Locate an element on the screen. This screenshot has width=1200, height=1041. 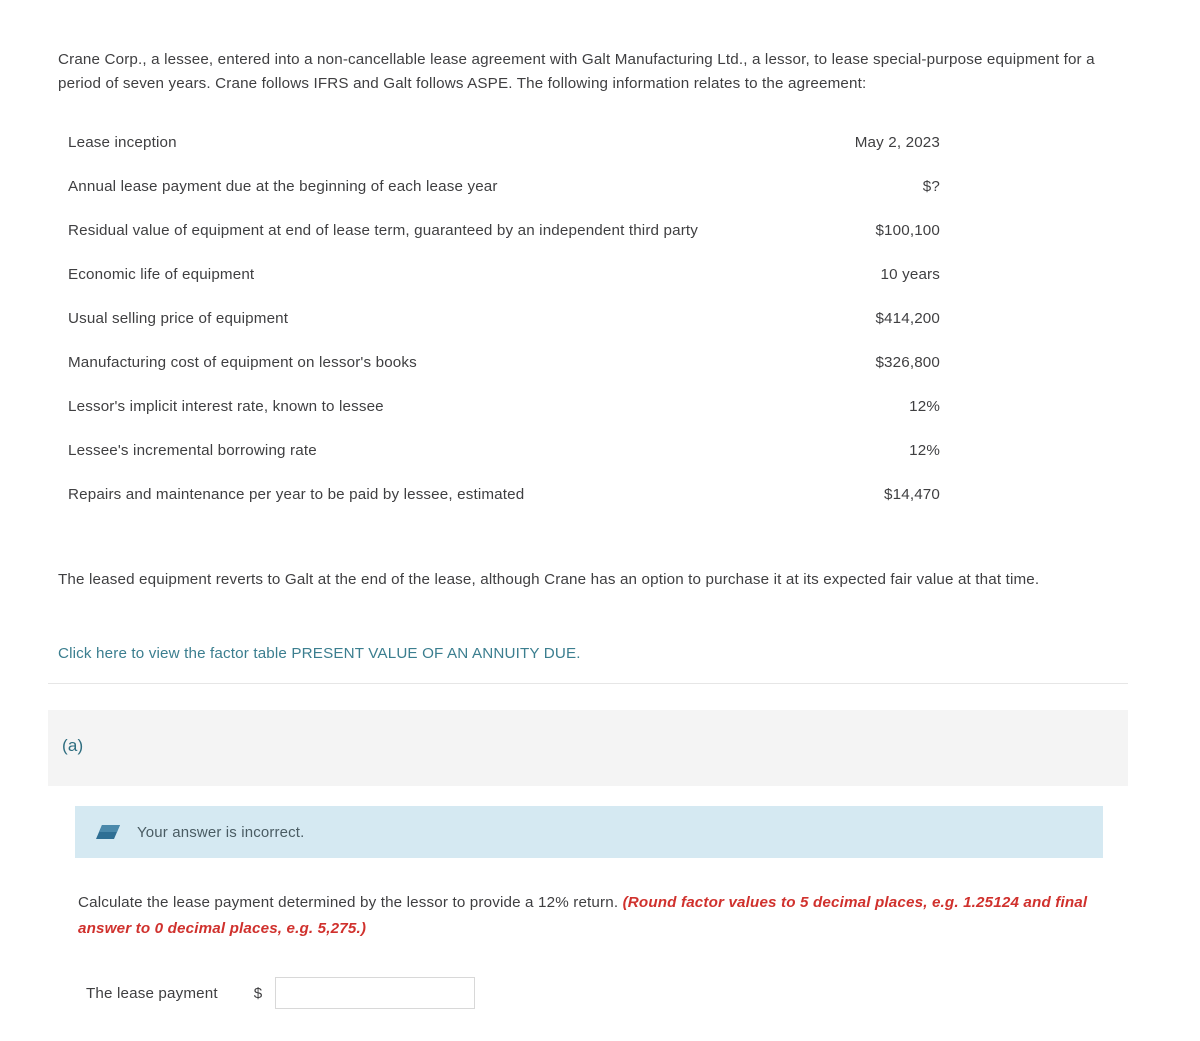
fact-value: $? is located at coordinates (931, 186).